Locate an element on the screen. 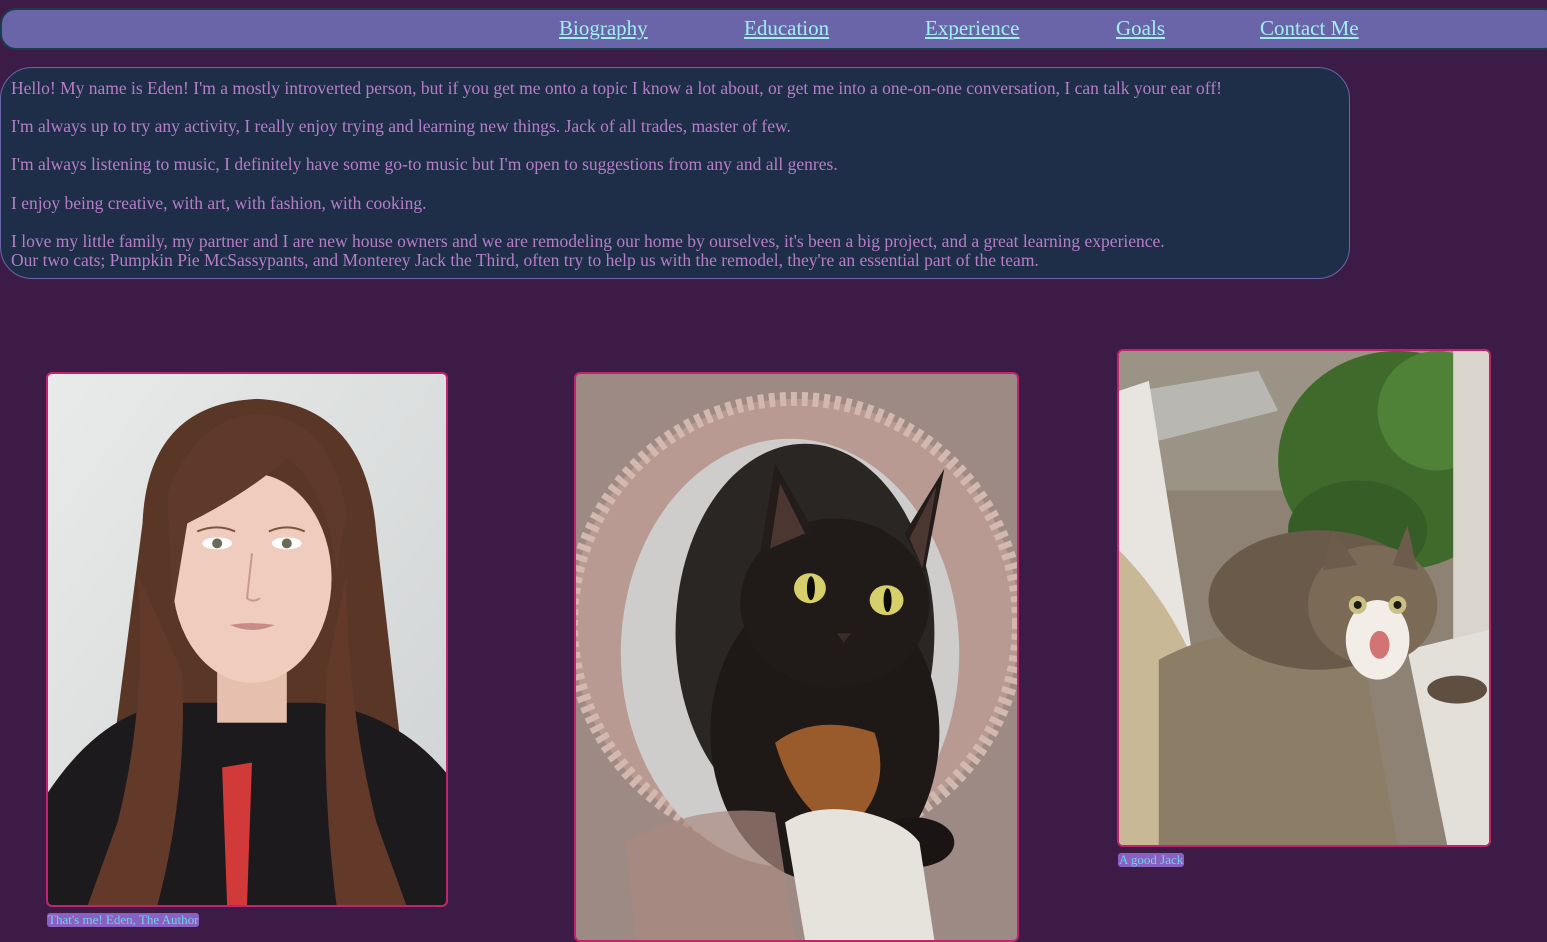 This screenshot has width=1547, height=942. nav-link-experience: Experience is located at coordinates (972, 28).